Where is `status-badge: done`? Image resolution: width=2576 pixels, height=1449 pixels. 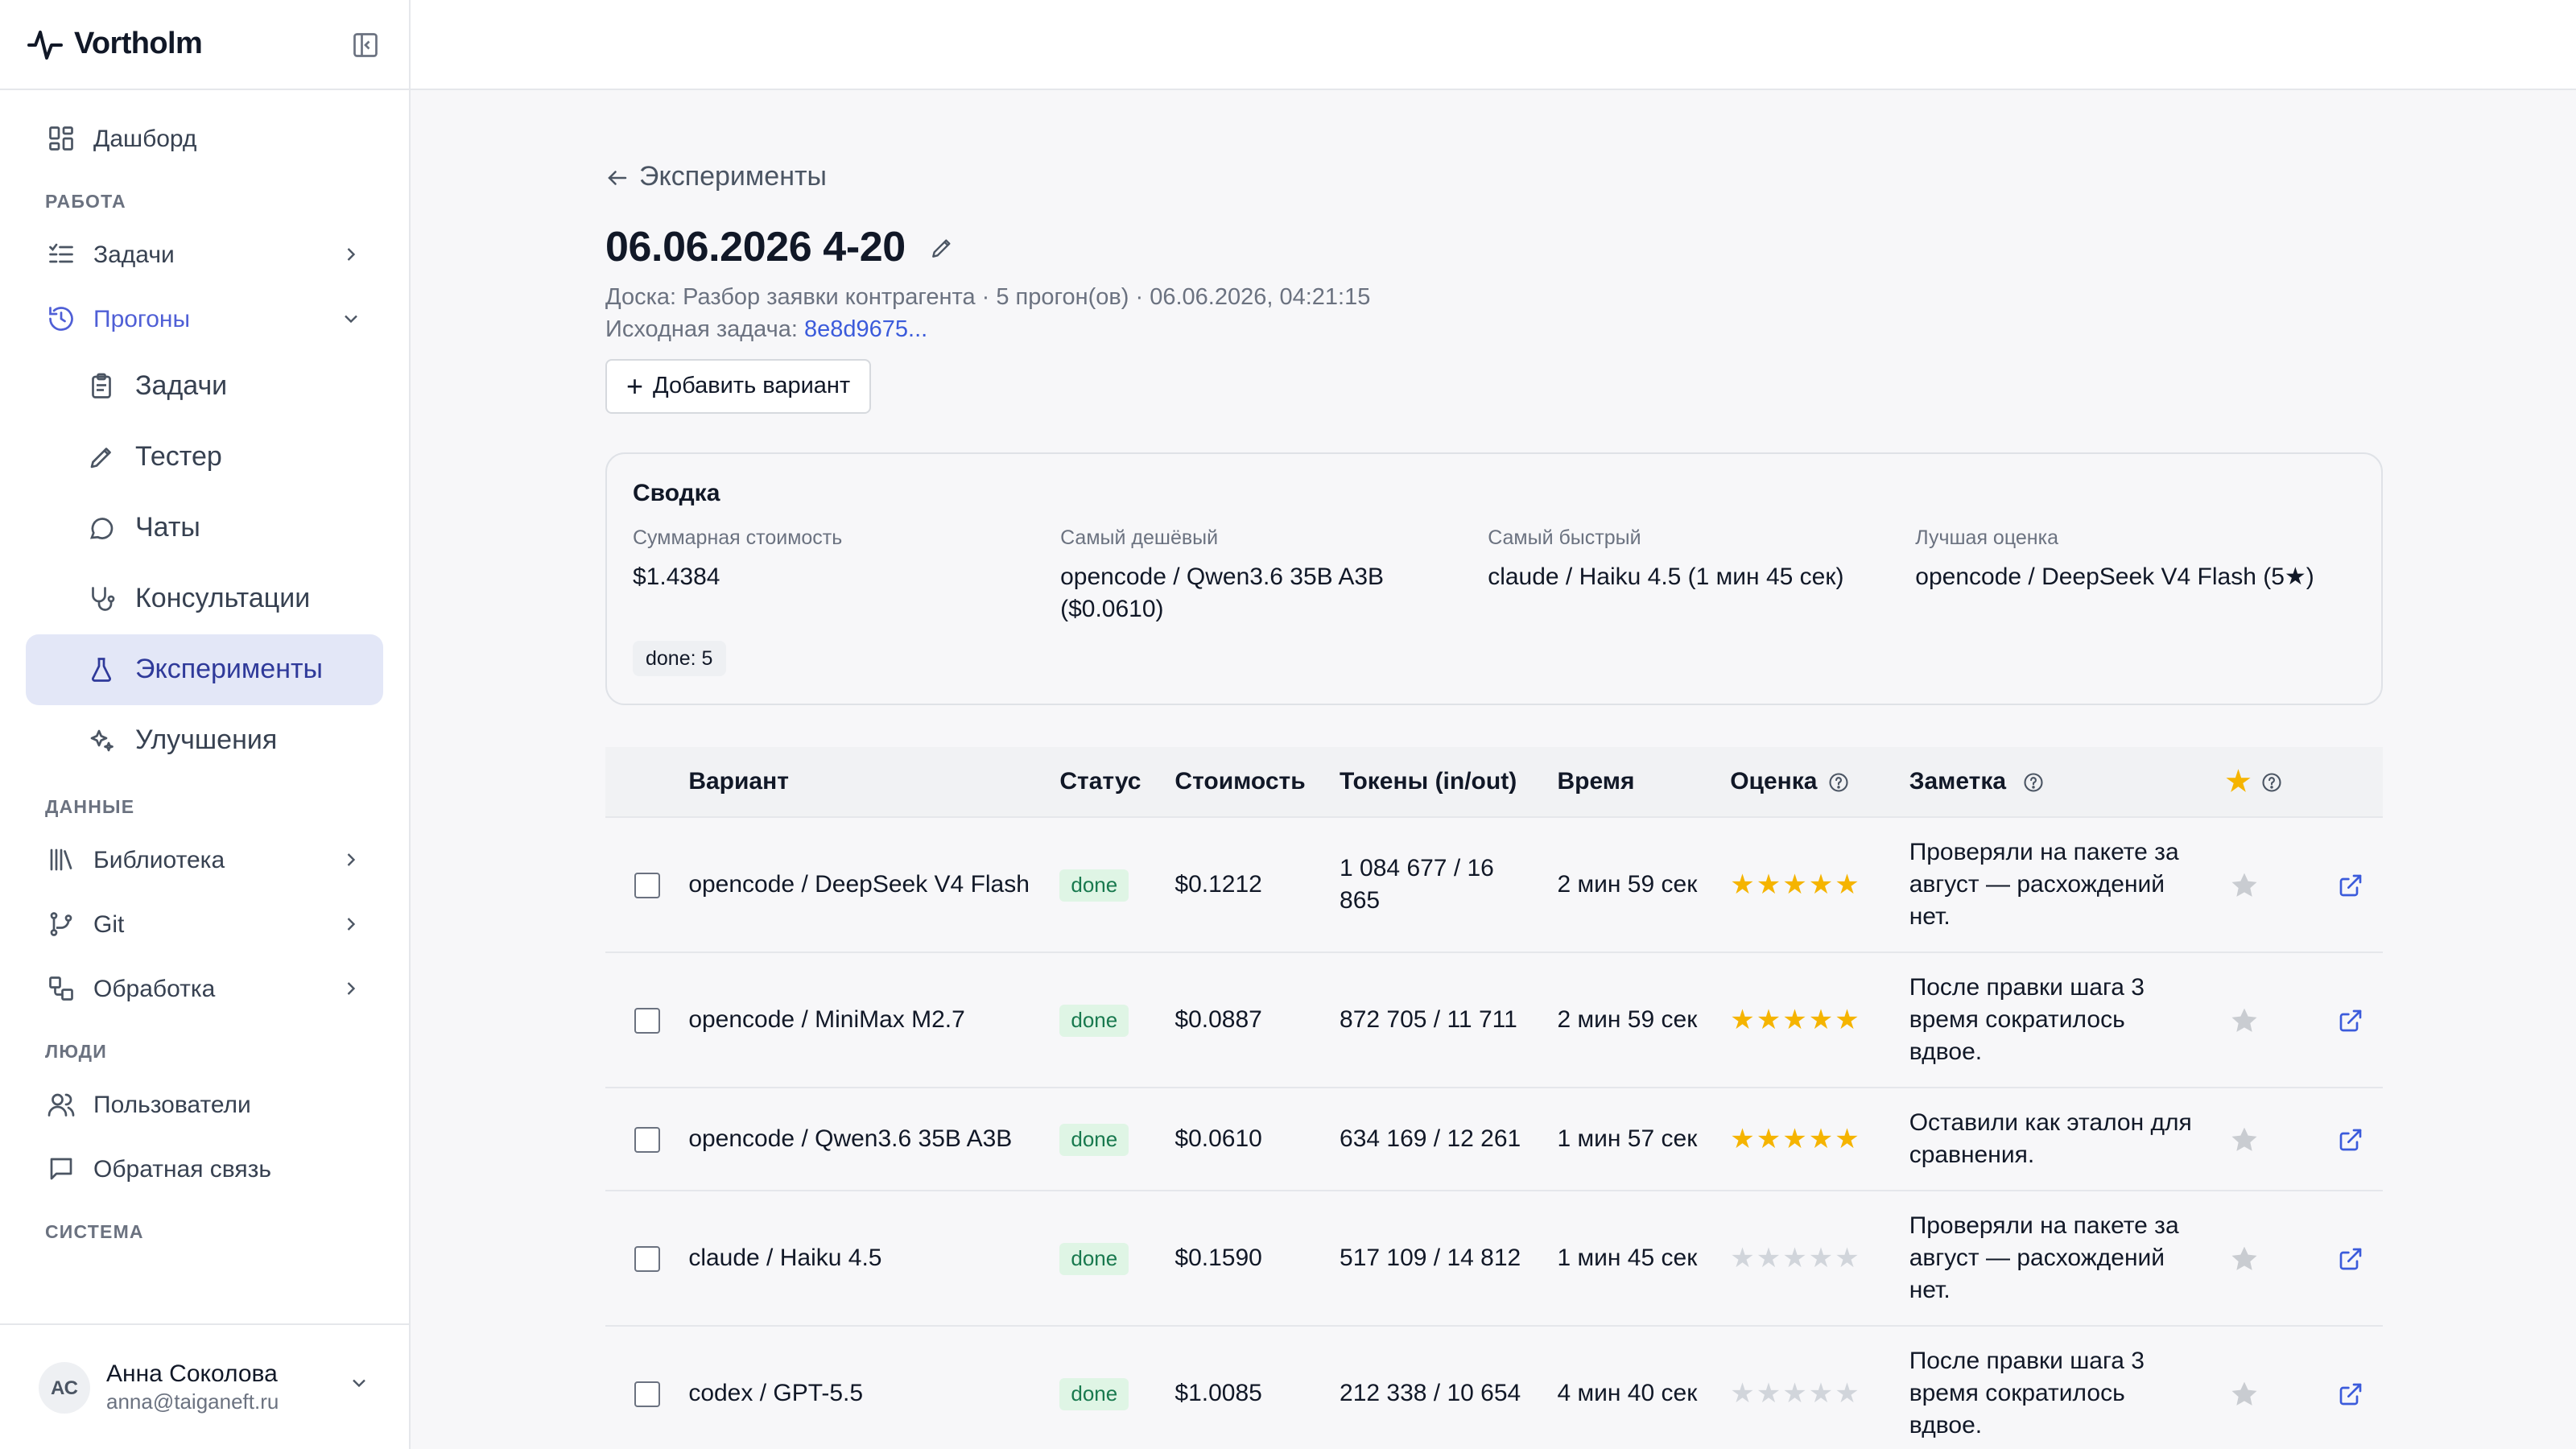
status-badge: done is located at coordinates (1094, 1258).